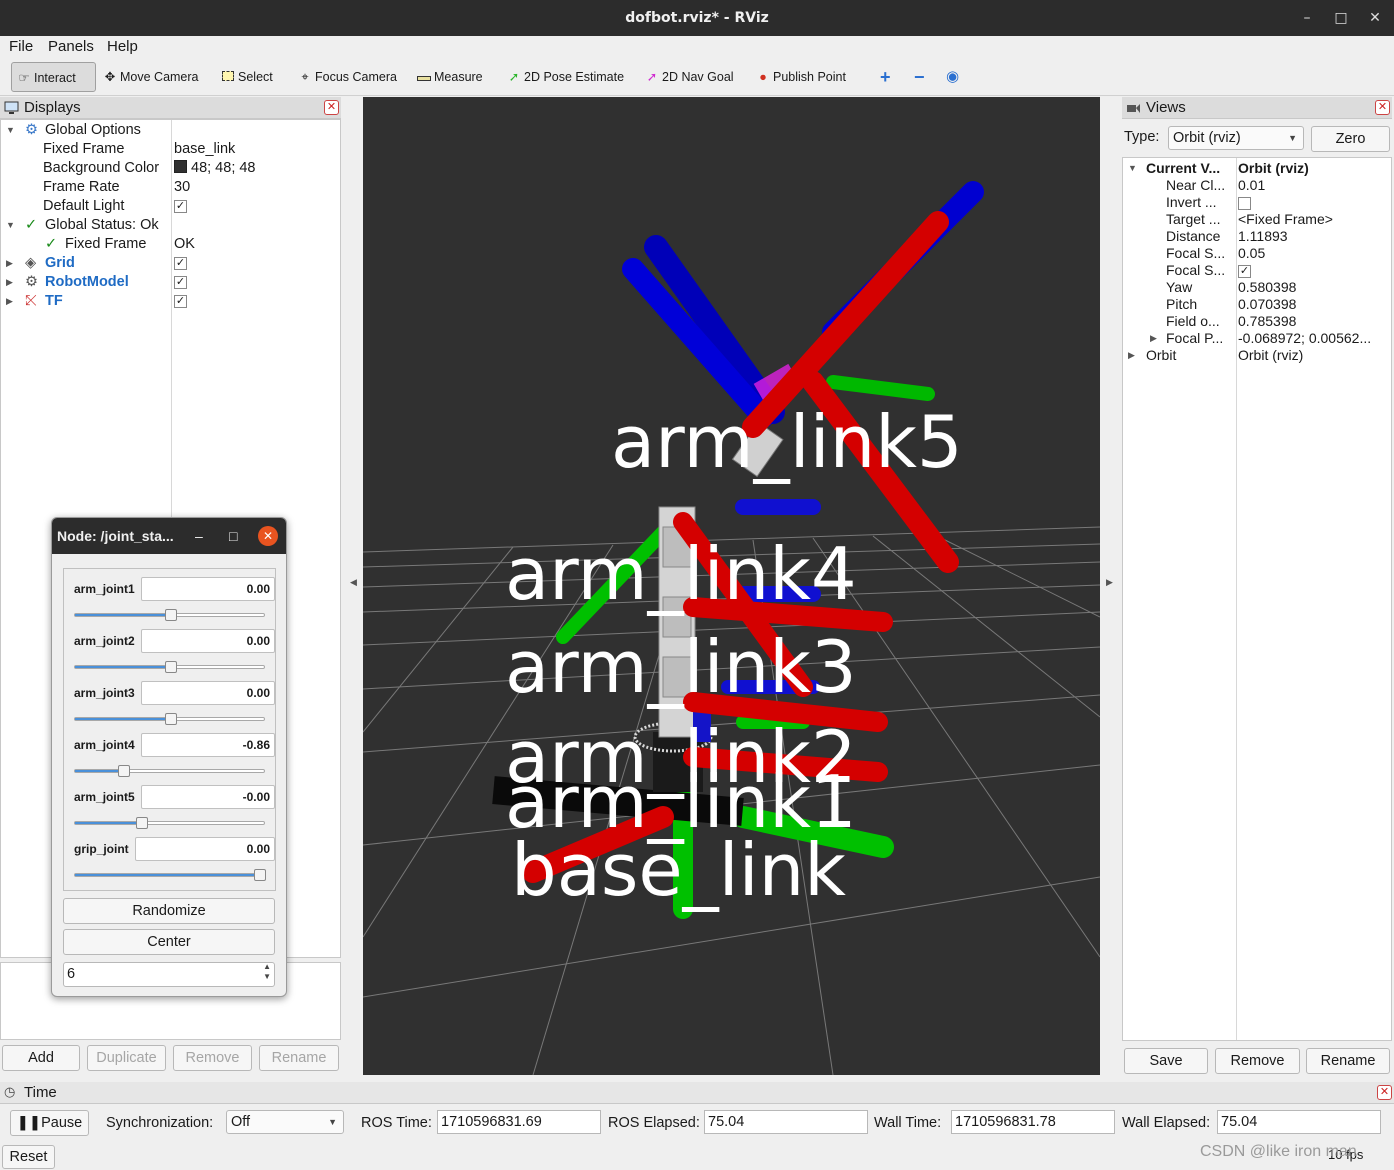 This screenshot has width=1394, height=1170. I want to click on rename-display-button: Rename, so click(299, 1058).